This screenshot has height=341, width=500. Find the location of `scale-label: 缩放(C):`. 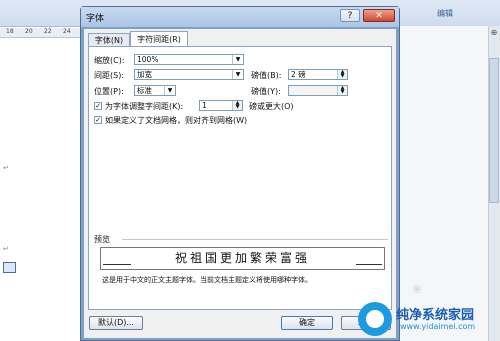

scale-label: 缩放(C): is located at coordinates (109, 60).